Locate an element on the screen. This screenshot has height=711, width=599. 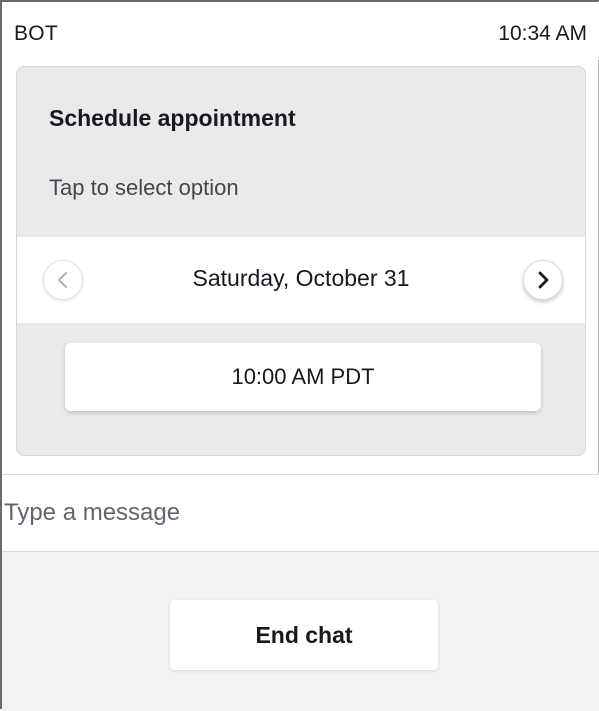
card-title: Schedule appointment is located at coordinates (172, 118).